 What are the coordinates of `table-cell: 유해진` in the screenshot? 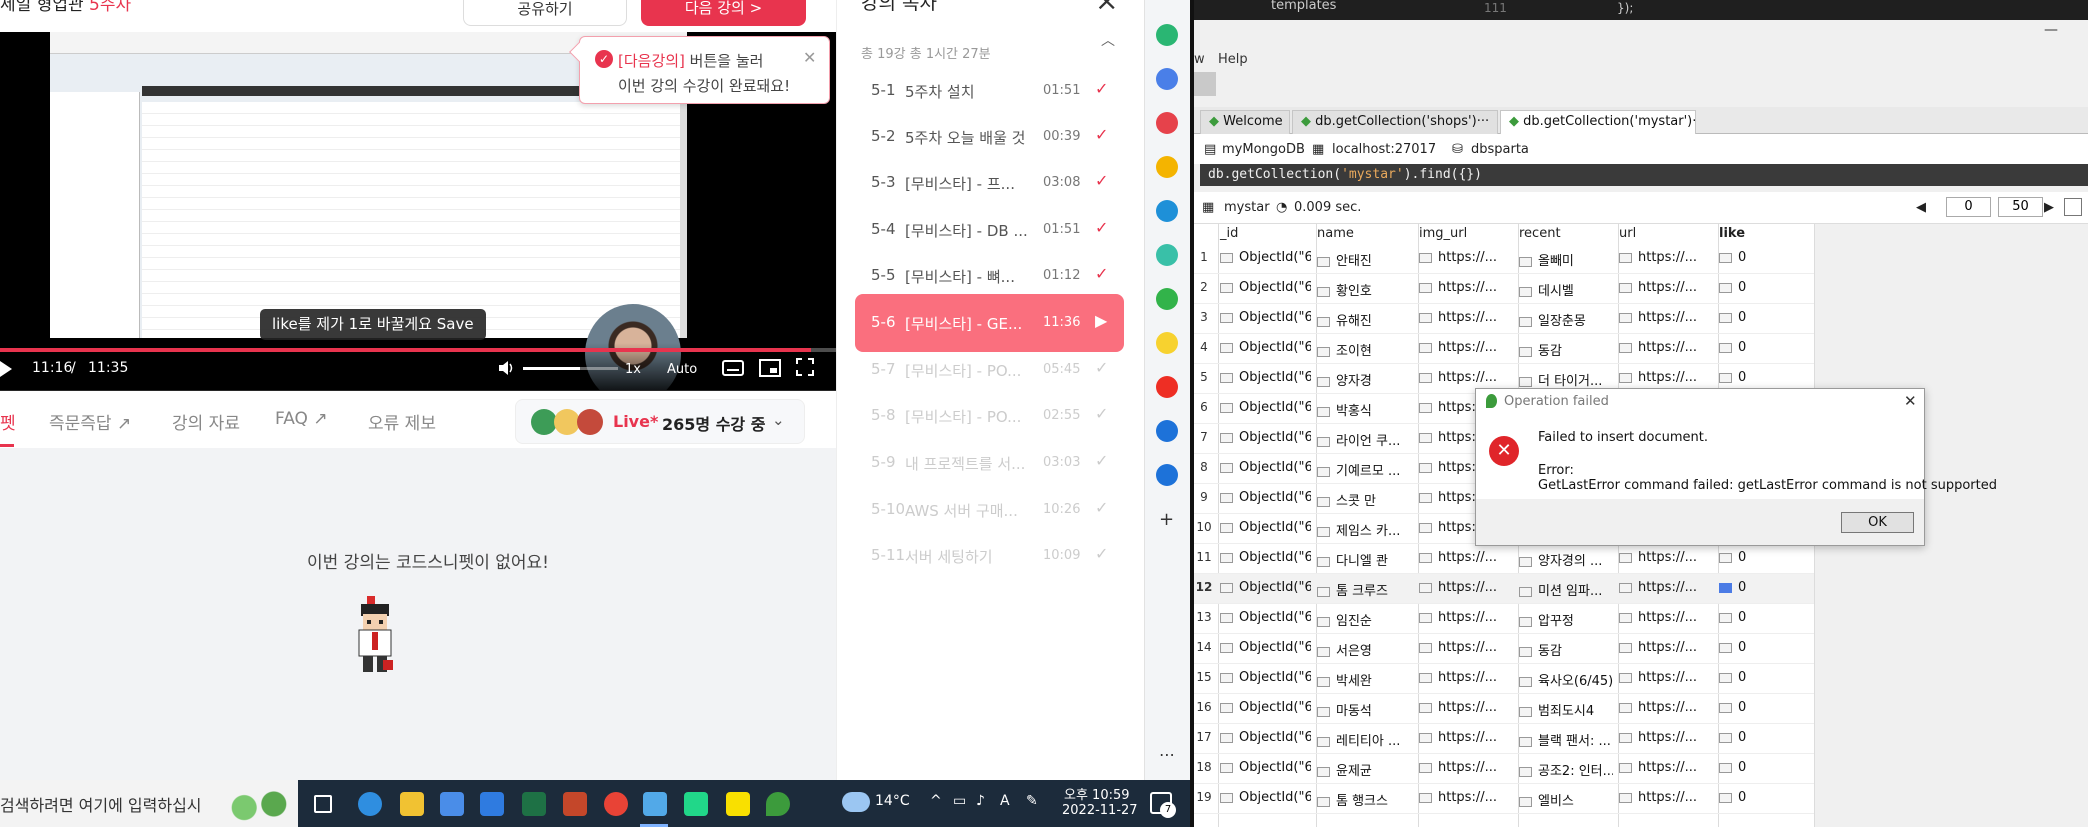 It's located at (1365, 319).